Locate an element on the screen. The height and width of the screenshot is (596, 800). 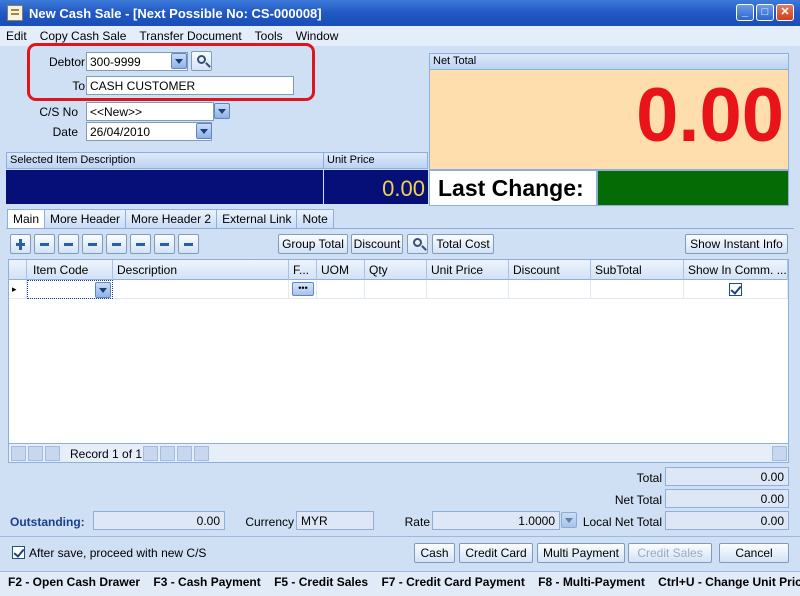
row-selector-icon: ▸ is located at coordinates (18, 289).